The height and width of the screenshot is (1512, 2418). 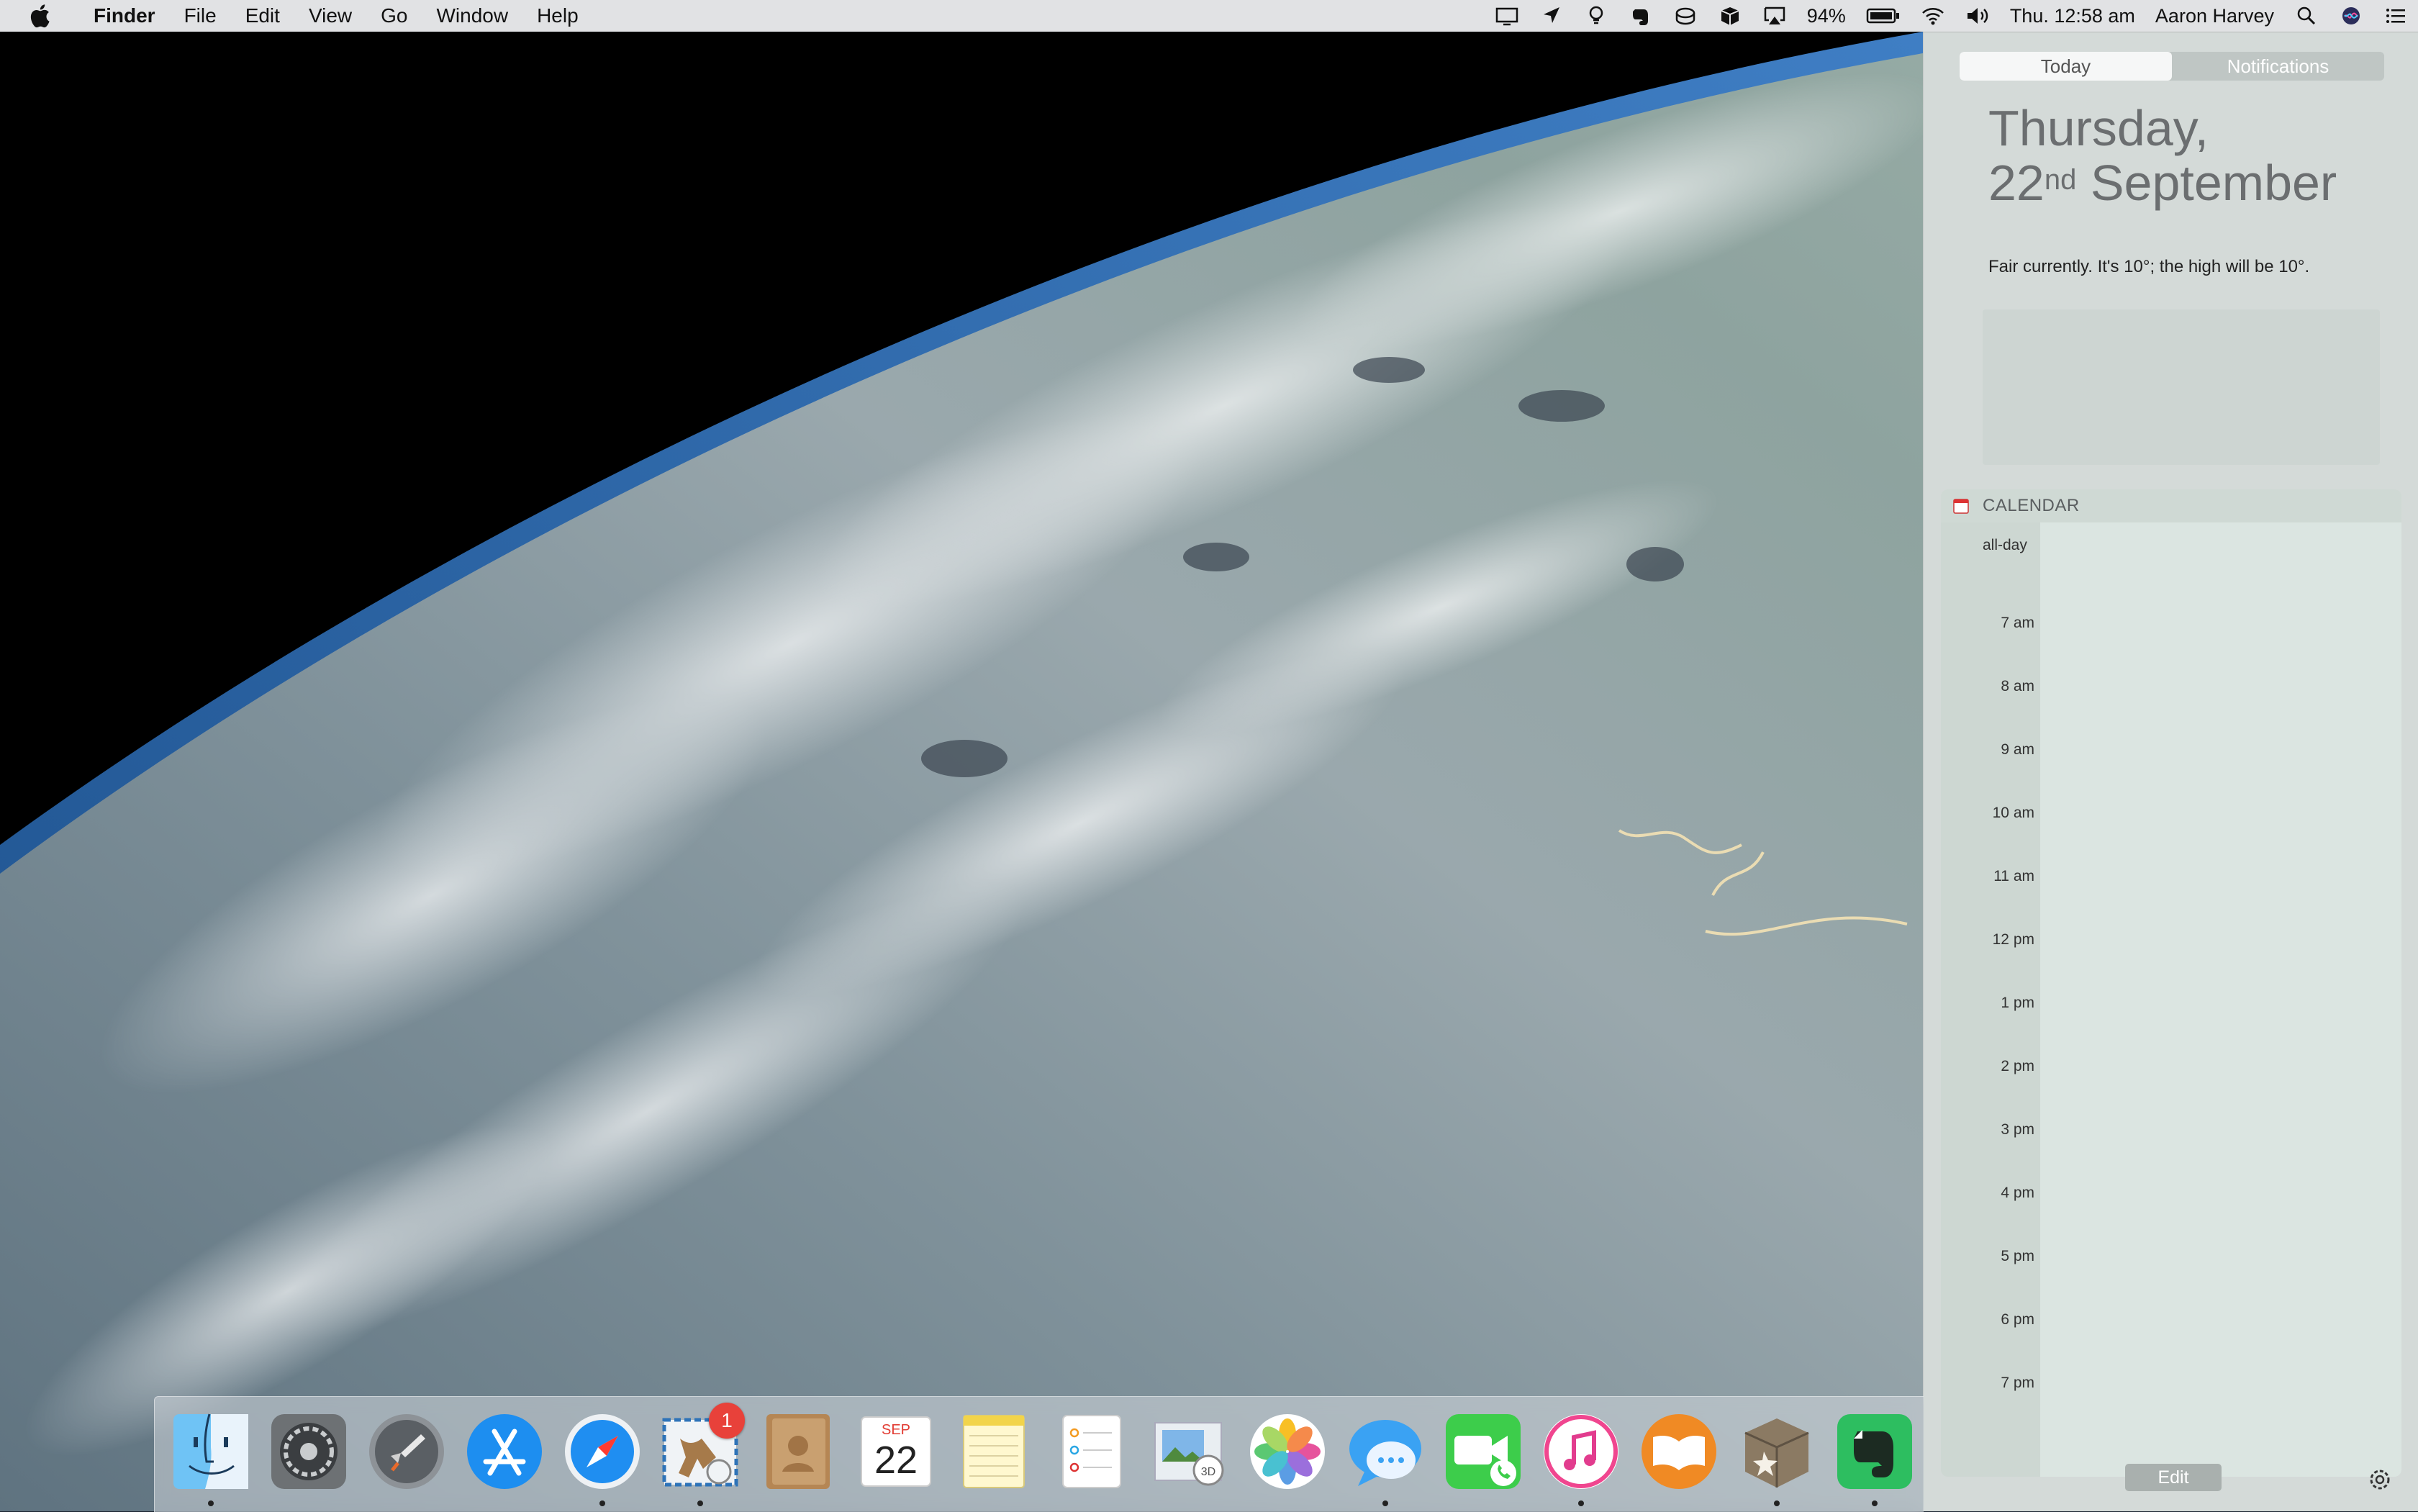 I want to click on hour-label: 6 pm, so click(x=2017, y=1320).